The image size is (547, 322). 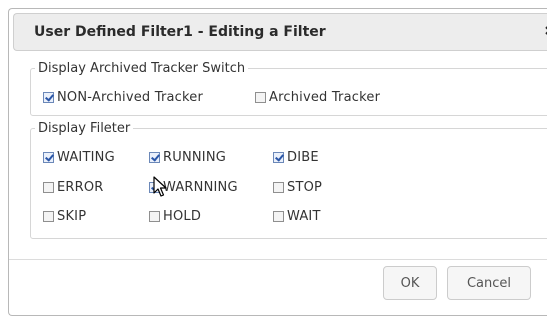 I want to click on checkbox-running: RUNNING, so click(x=187, y=157).